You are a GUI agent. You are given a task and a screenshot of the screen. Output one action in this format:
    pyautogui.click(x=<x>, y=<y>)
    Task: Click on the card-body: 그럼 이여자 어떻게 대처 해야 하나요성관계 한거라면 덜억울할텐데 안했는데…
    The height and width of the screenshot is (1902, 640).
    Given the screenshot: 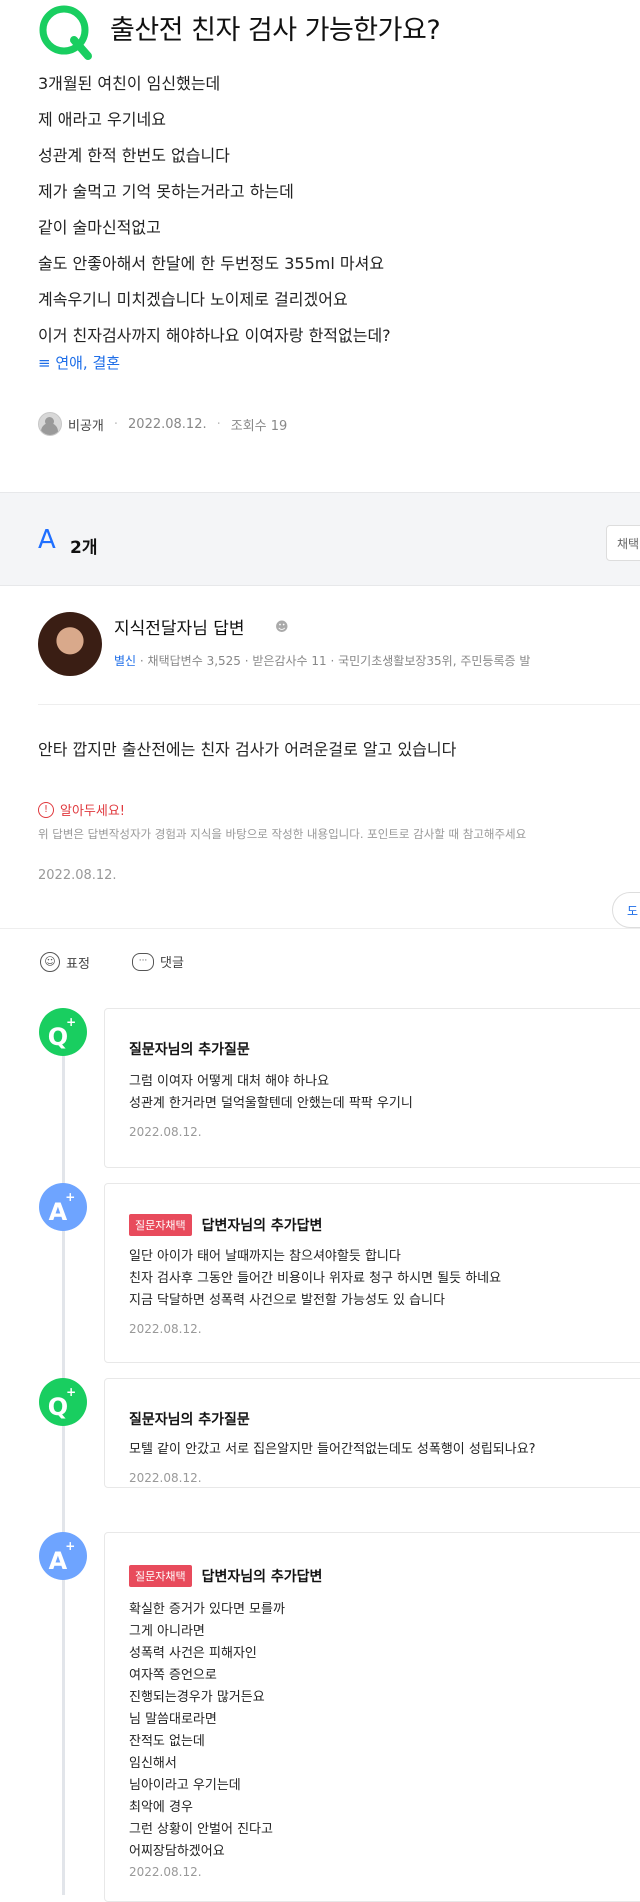 What is the action you would take?
    pyautogui.click(x=271, y=1093)
    